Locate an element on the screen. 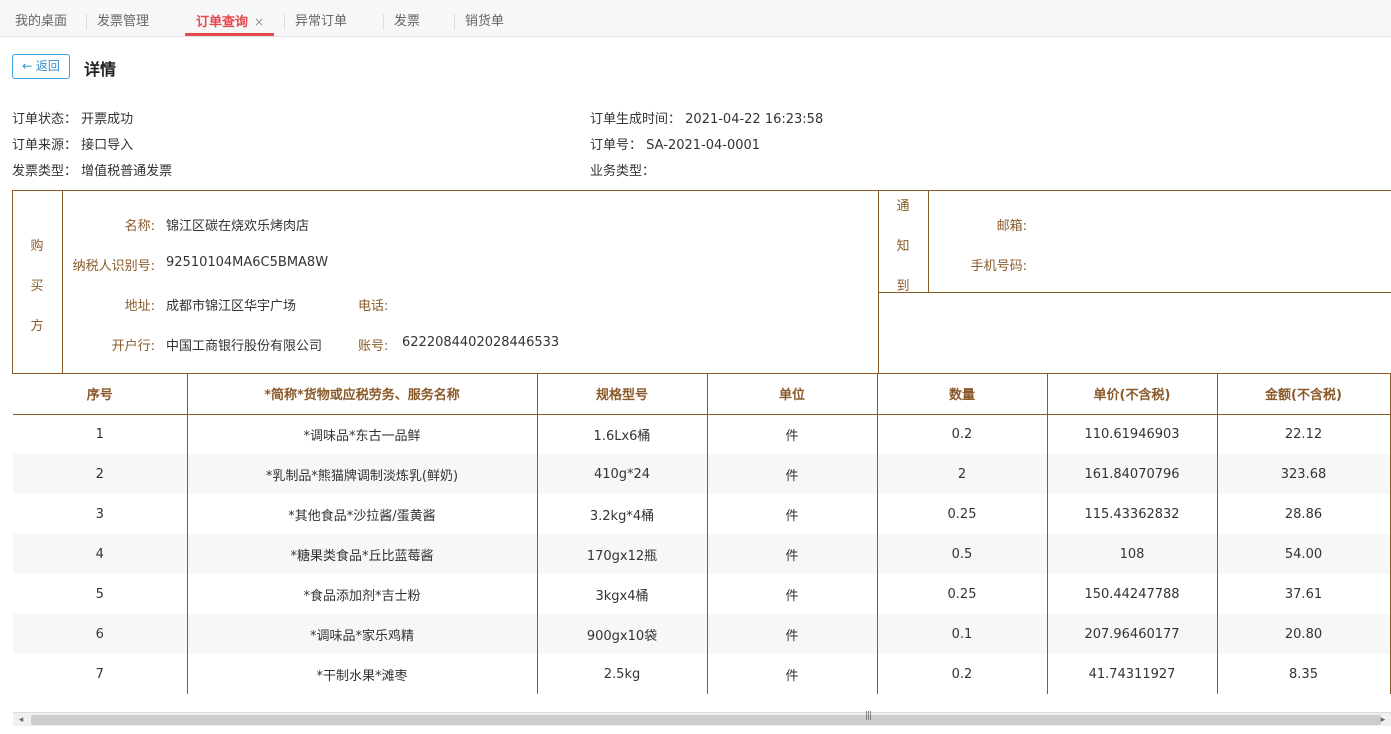 The image size is (1391, 734). table-row: 4 *糖果类食品*丘比蓝莓酱 170gx12瓶件 0.5 108 54.00 is located at coordinates (702, 554).